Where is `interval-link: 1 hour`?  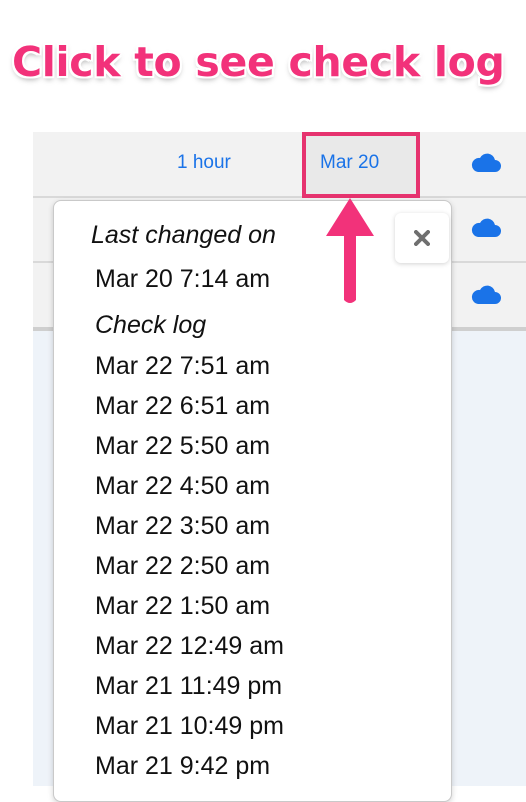 interval-link: 1 hour is located at coordinates (204, 163).